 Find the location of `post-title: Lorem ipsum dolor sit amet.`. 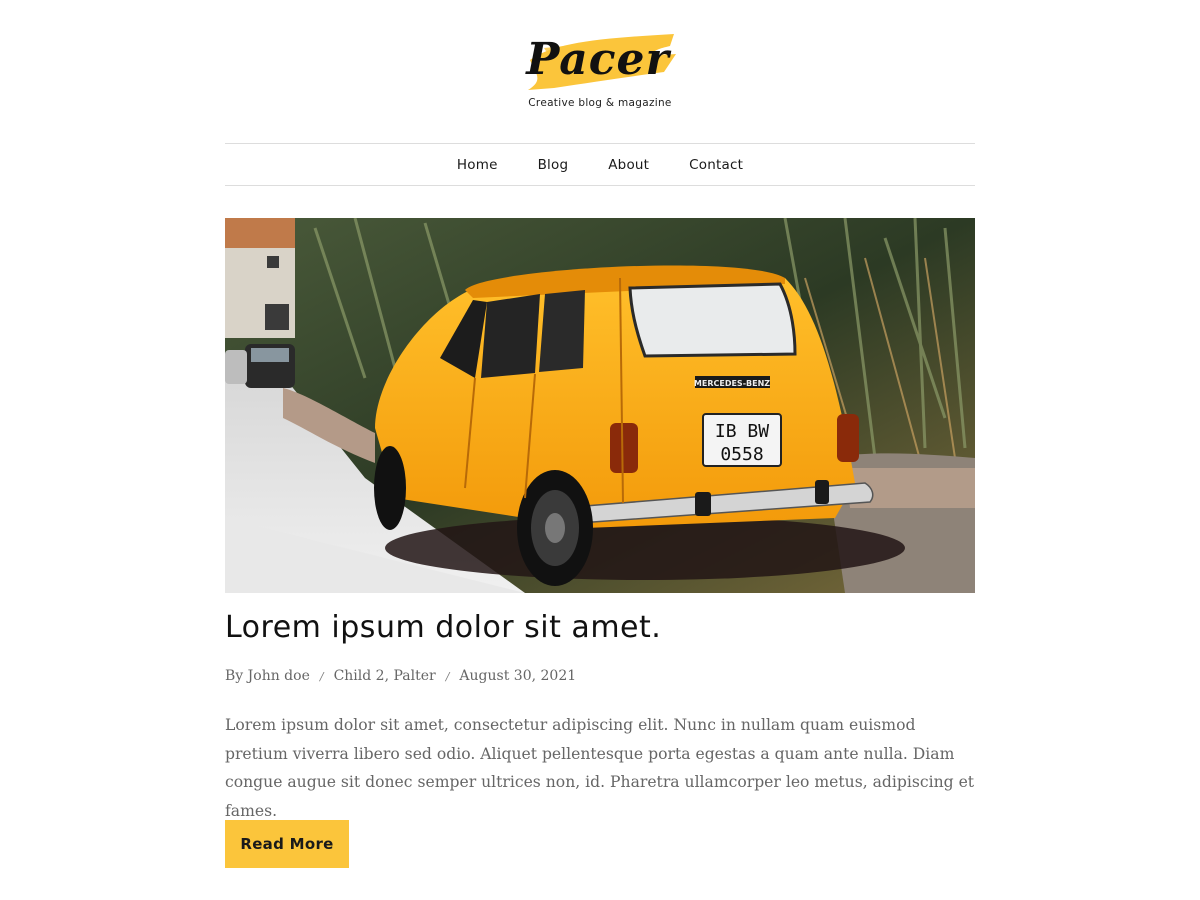

post-title: Lorem ipsum dolor sit amet. is located at coordinates (600, 627).